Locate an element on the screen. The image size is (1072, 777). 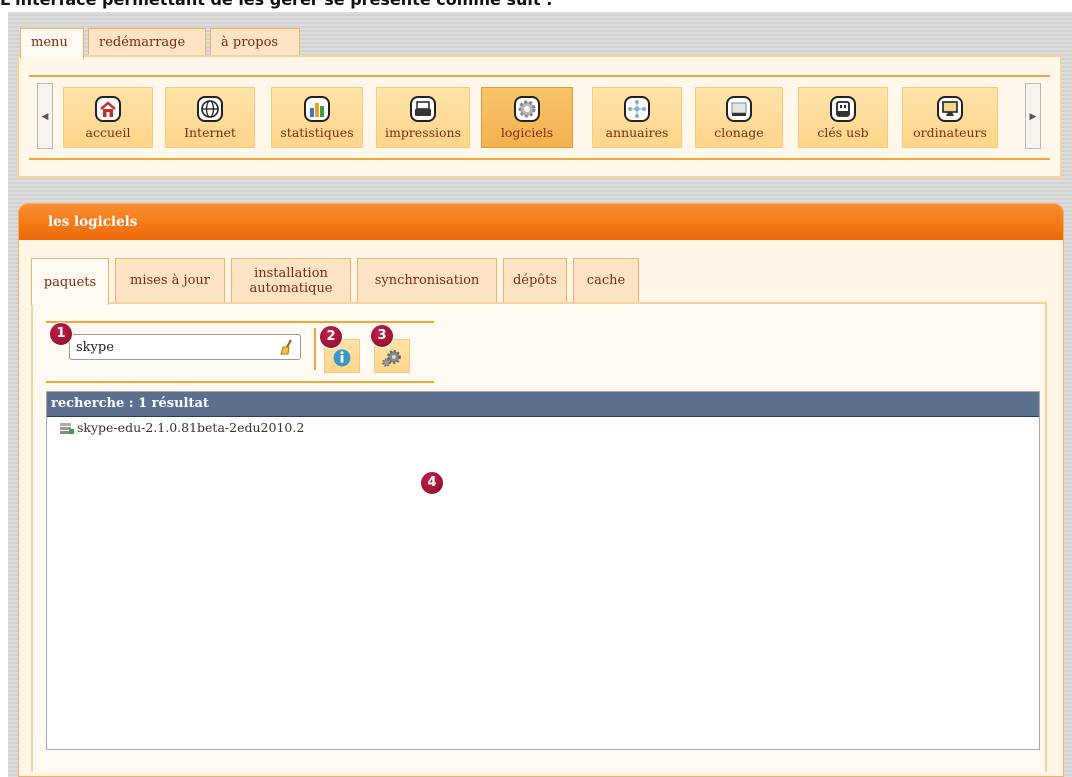
monitor-icon is located at coordinates (950, 109).